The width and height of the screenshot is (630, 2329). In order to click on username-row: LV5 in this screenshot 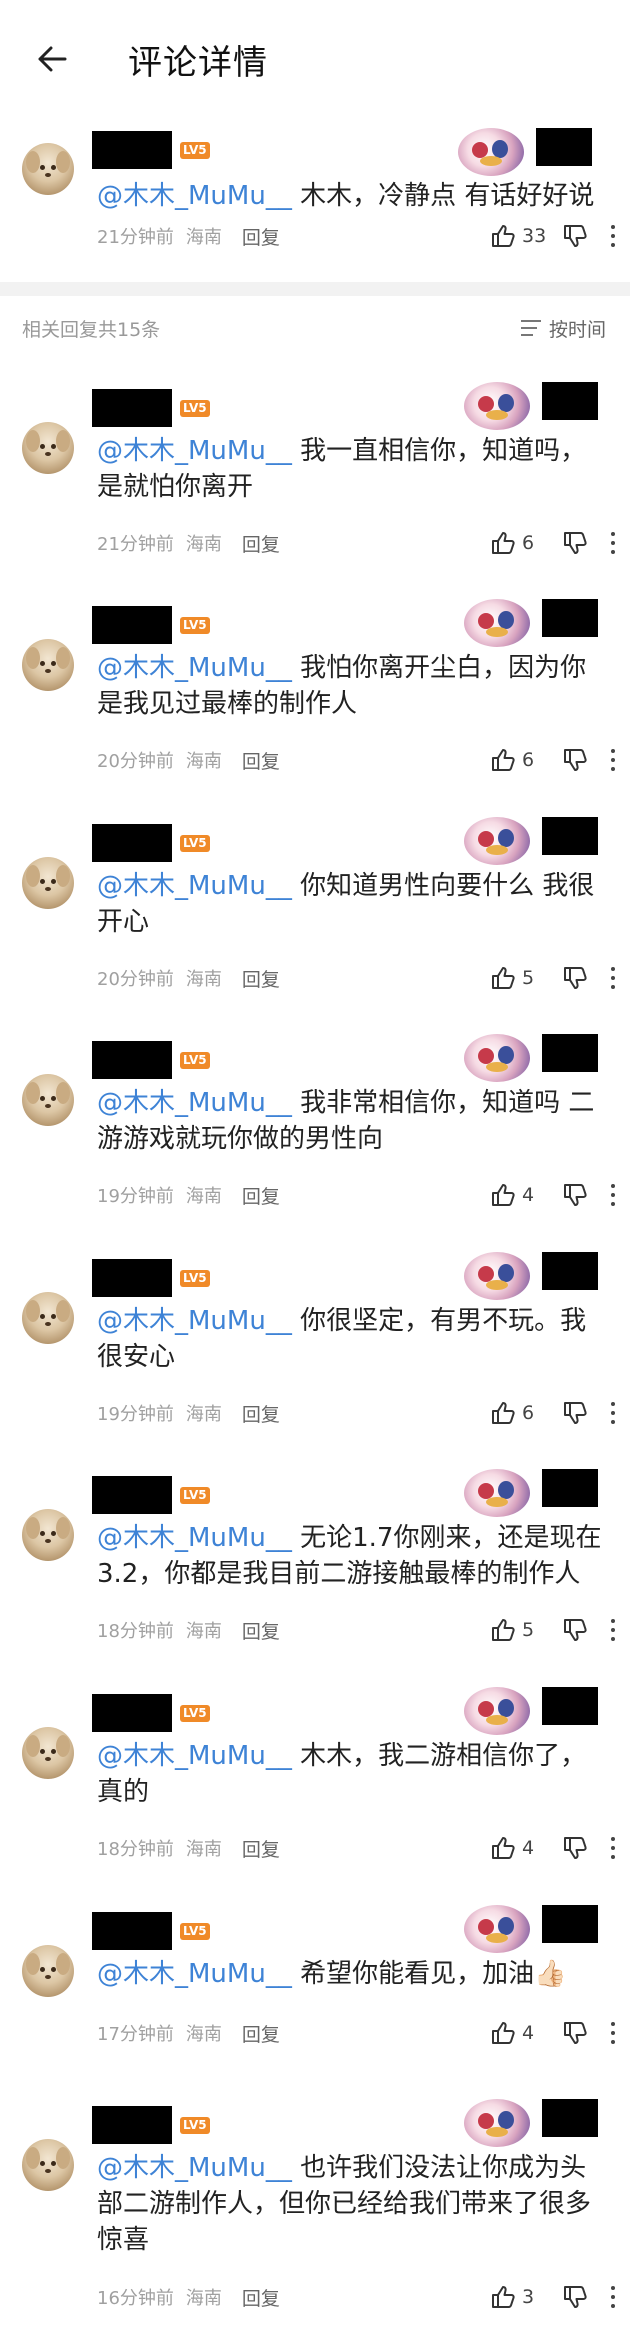, I will do `click(151, 1278)`.